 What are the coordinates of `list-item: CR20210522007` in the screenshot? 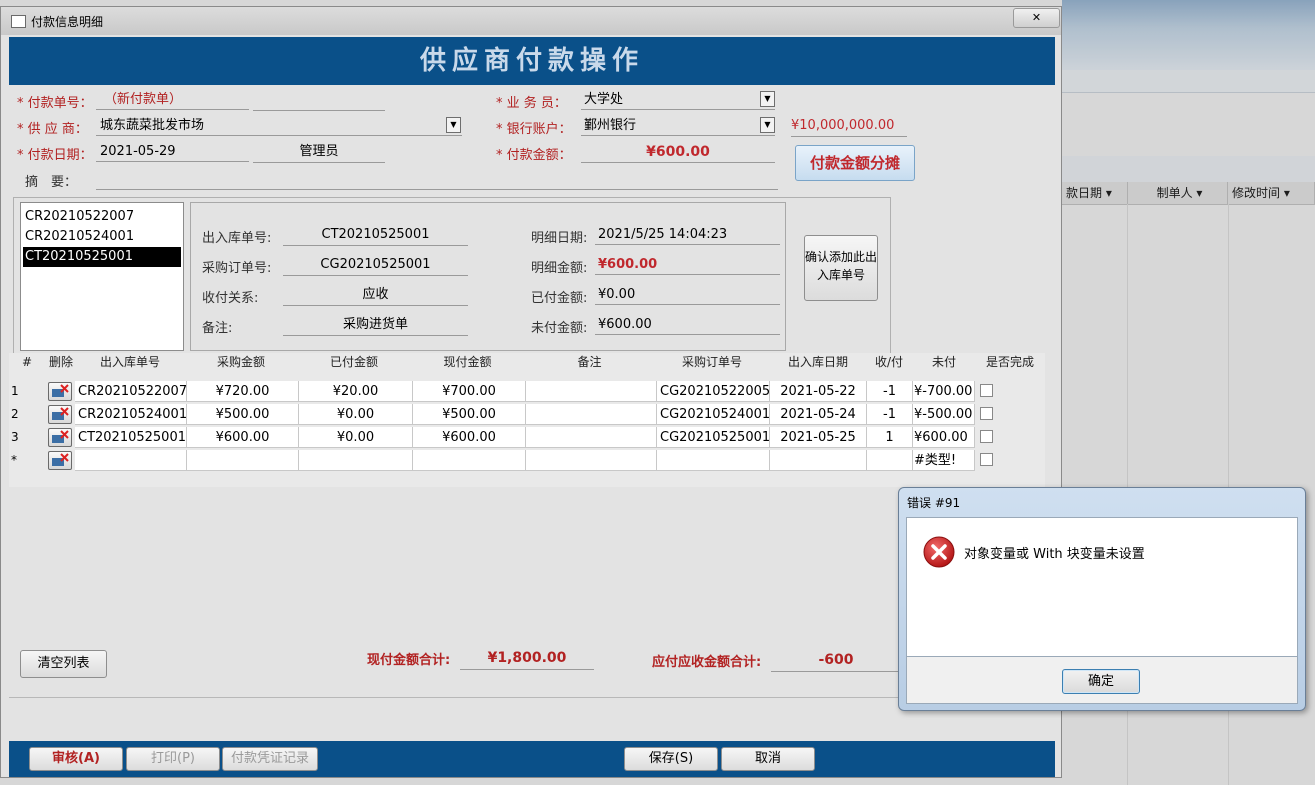 It's located at (102, 217).